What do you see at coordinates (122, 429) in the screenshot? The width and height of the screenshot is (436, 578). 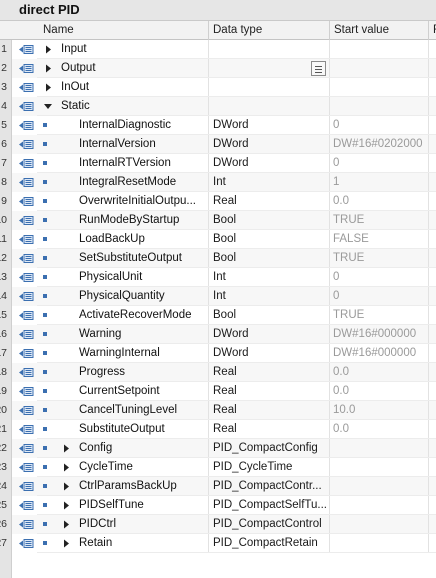 I see `param-name: SubstituteOutput` at bounding box center [122, 429].